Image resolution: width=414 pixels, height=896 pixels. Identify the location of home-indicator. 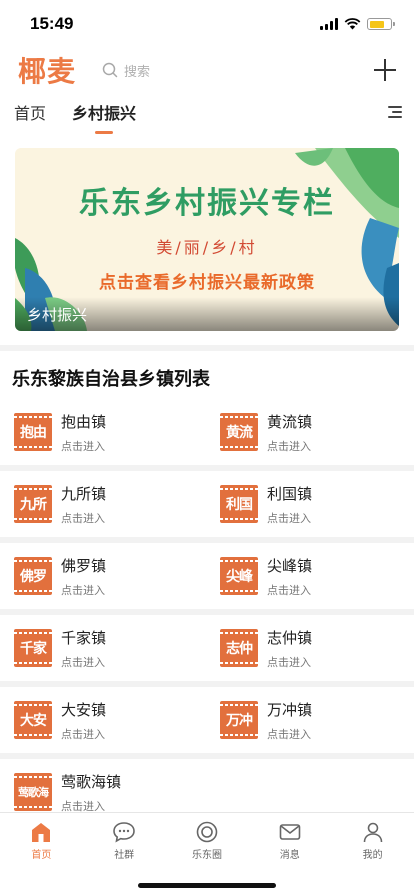
(207, 885).